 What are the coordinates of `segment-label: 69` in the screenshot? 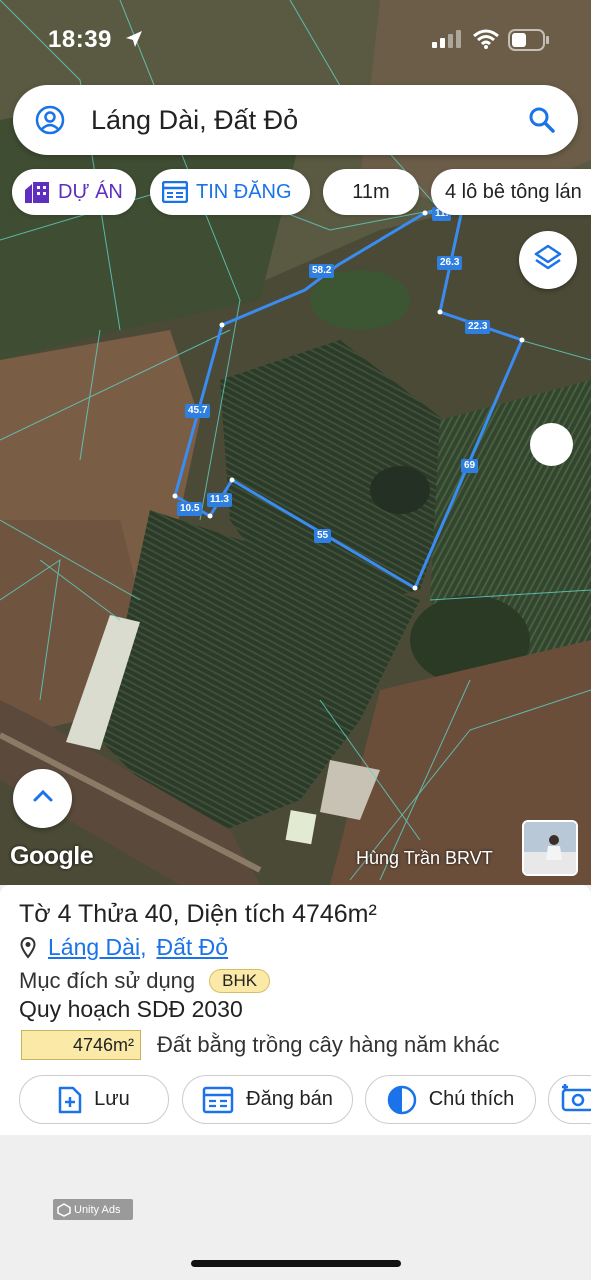 It's located at (470, 466).